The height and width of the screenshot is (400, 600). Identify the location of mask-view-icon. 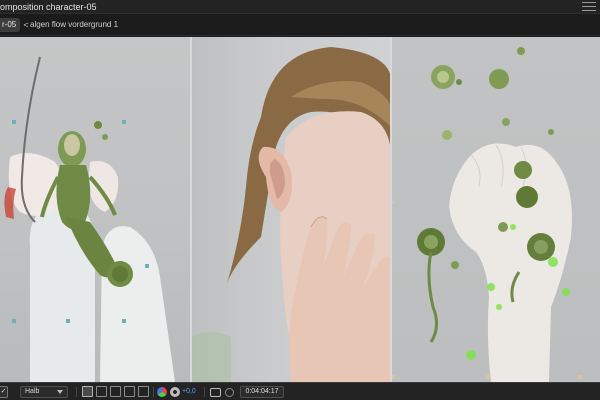
(115, 391).